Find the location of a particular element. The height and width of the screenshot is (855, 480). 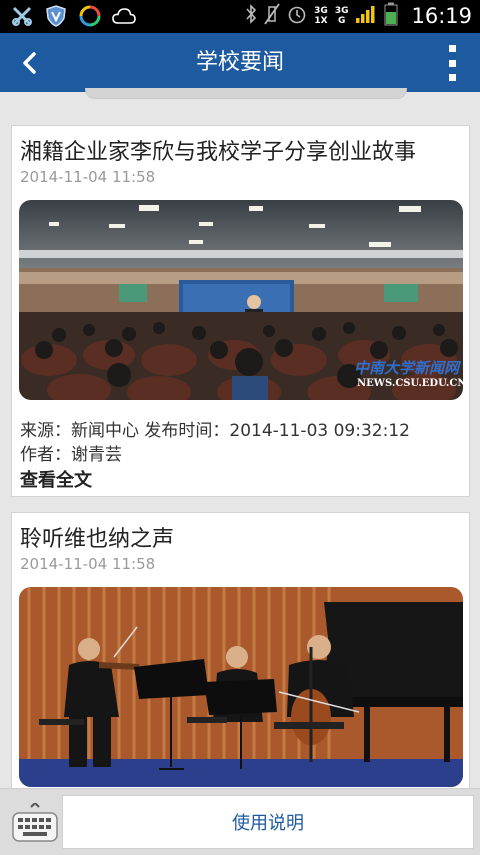

app-header: 学校要闻 is located at coordinates (240, 62).